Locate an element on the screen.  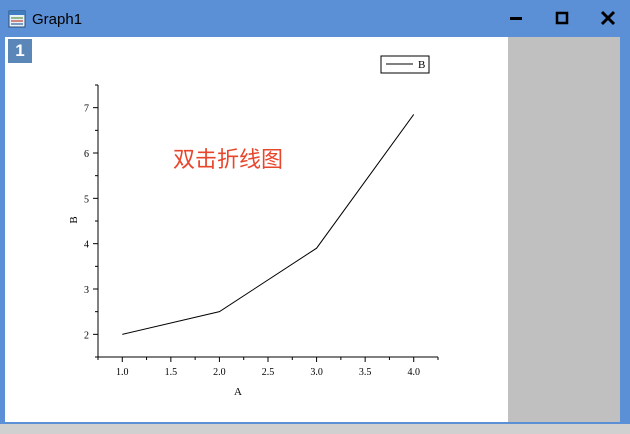
minimize-button is located at coordinates (516, 18).